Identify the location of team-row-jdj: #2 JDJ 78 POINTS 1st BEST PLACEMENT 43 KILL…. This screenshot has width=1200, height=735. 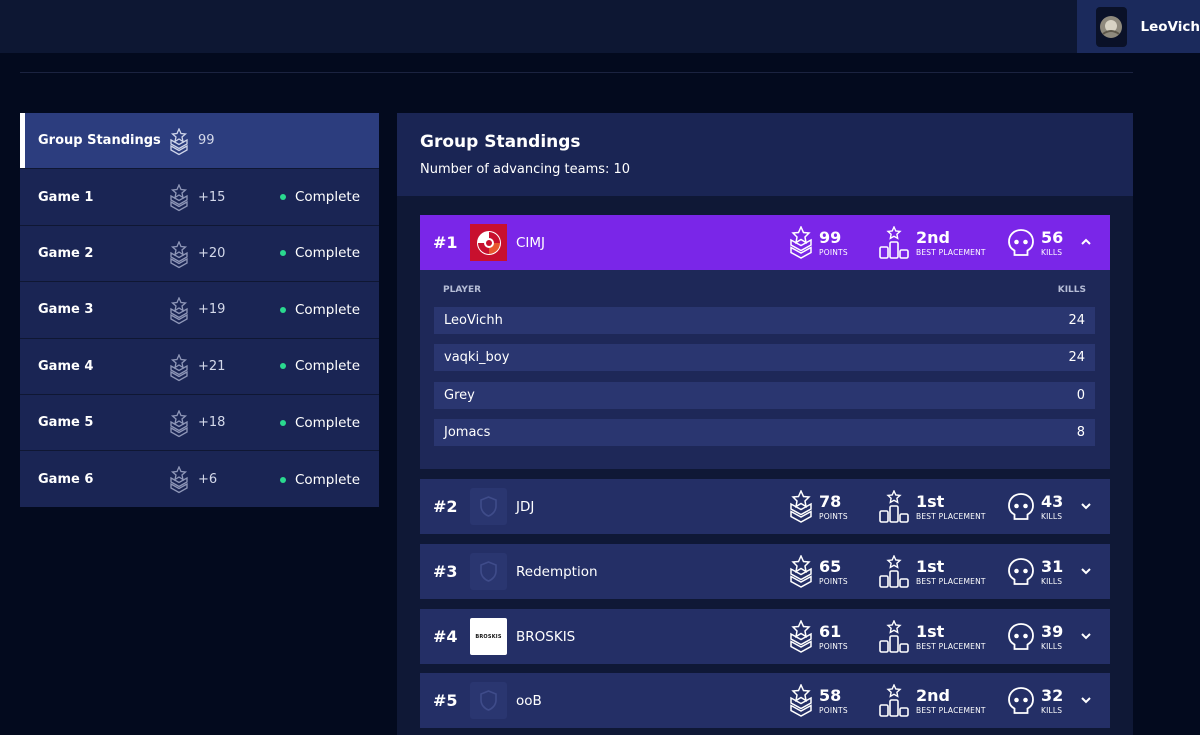
(765, 506).